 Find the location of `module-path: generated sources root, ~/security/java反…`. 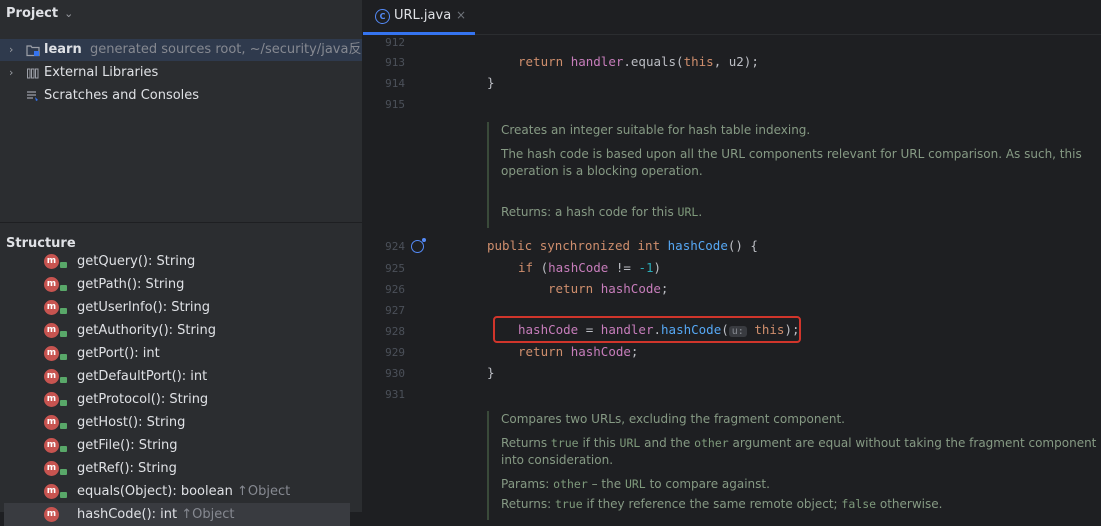

module-path: generated sources root, ~/security/java反… is located at coordinates (225, 49).